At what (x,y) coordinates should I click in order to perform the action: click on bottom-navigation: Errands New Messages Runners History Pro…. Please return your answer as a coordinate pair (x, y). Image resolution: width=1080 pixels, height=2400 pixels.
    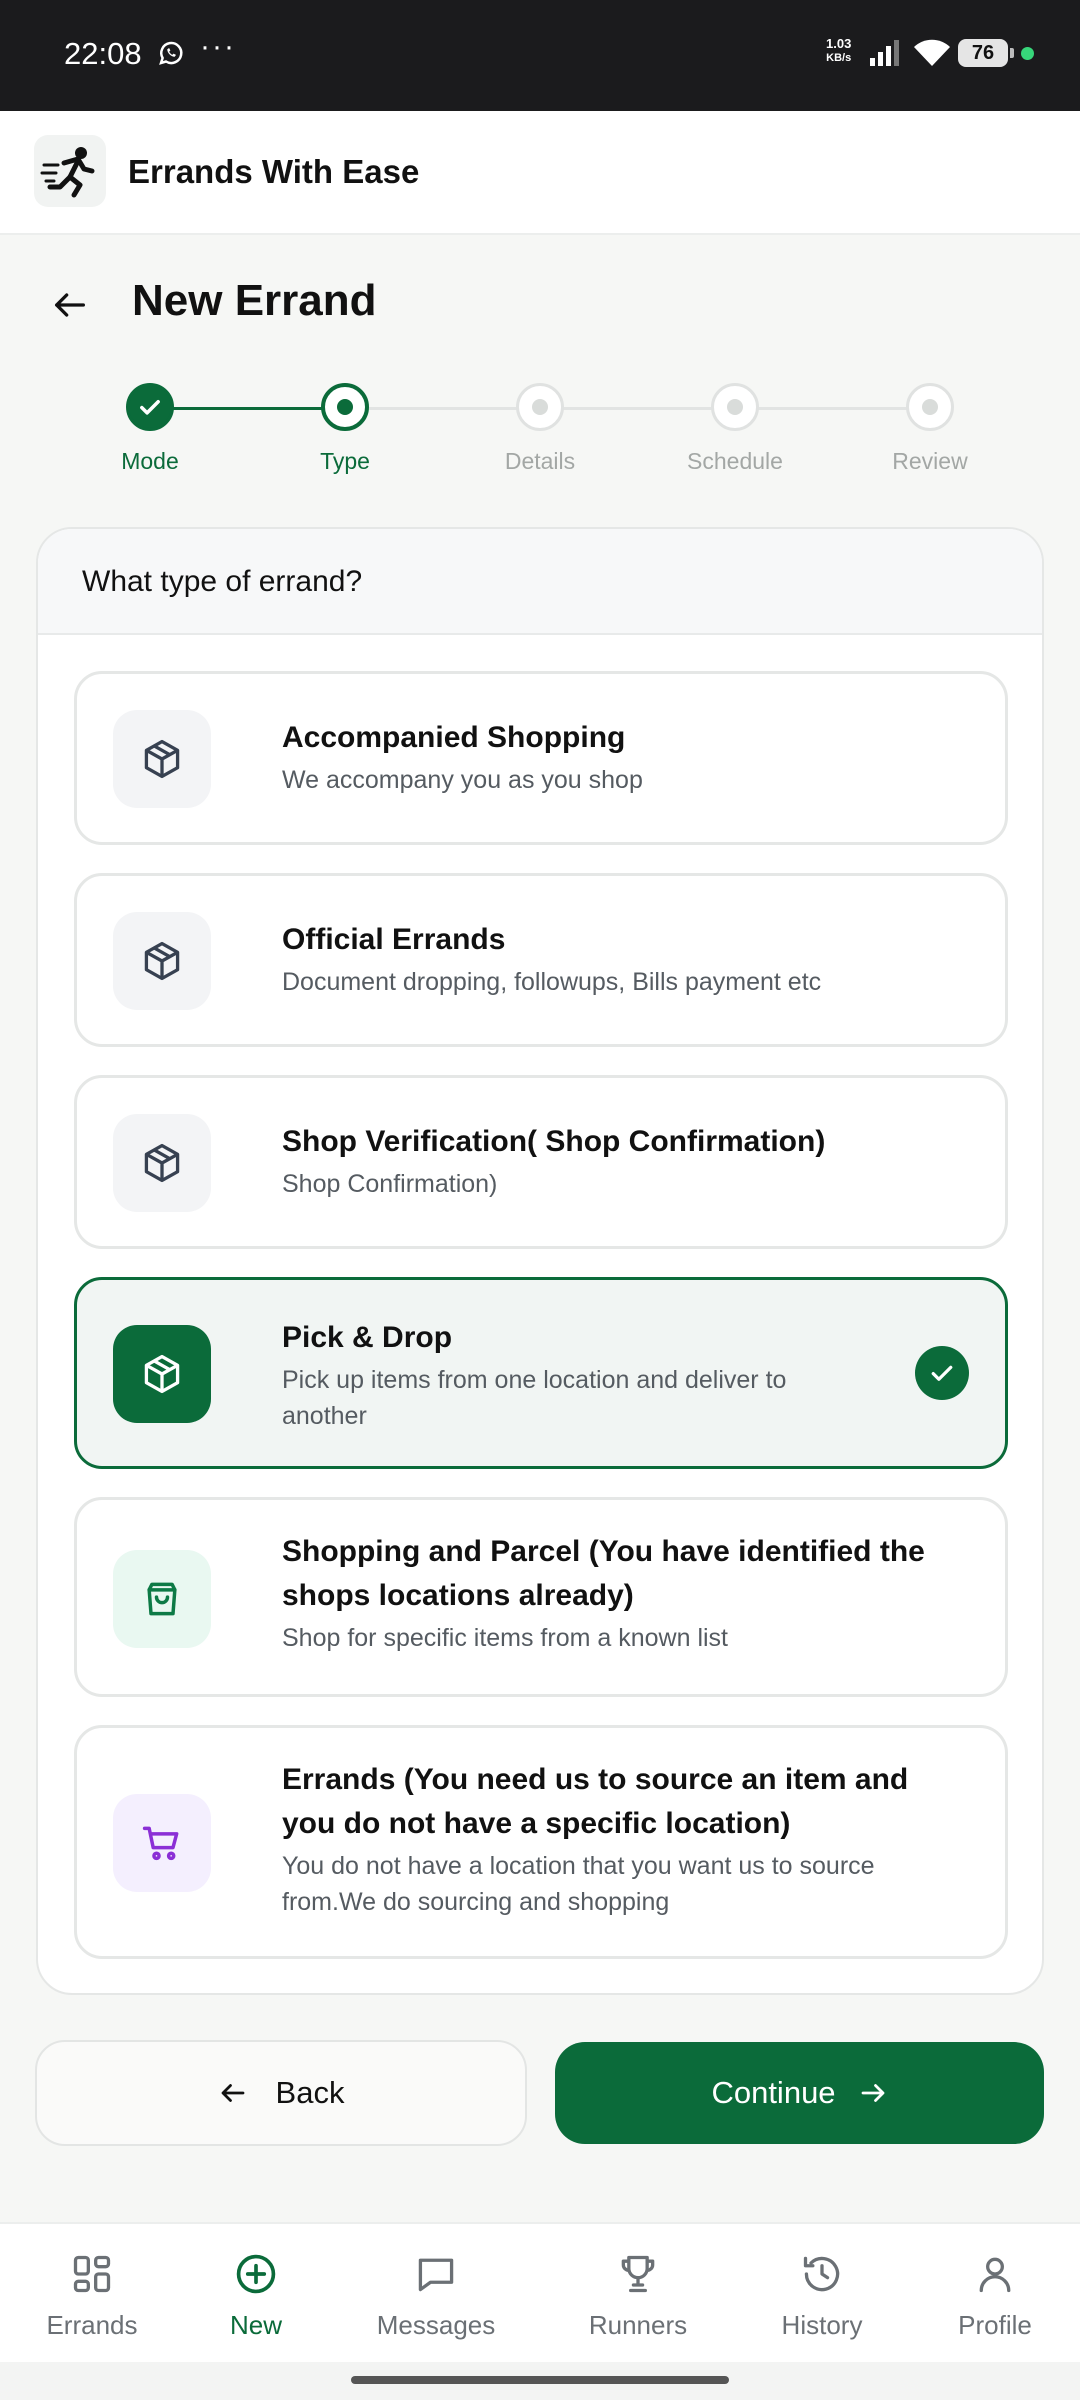
    Looking at the image, I should click on (540, 2292).